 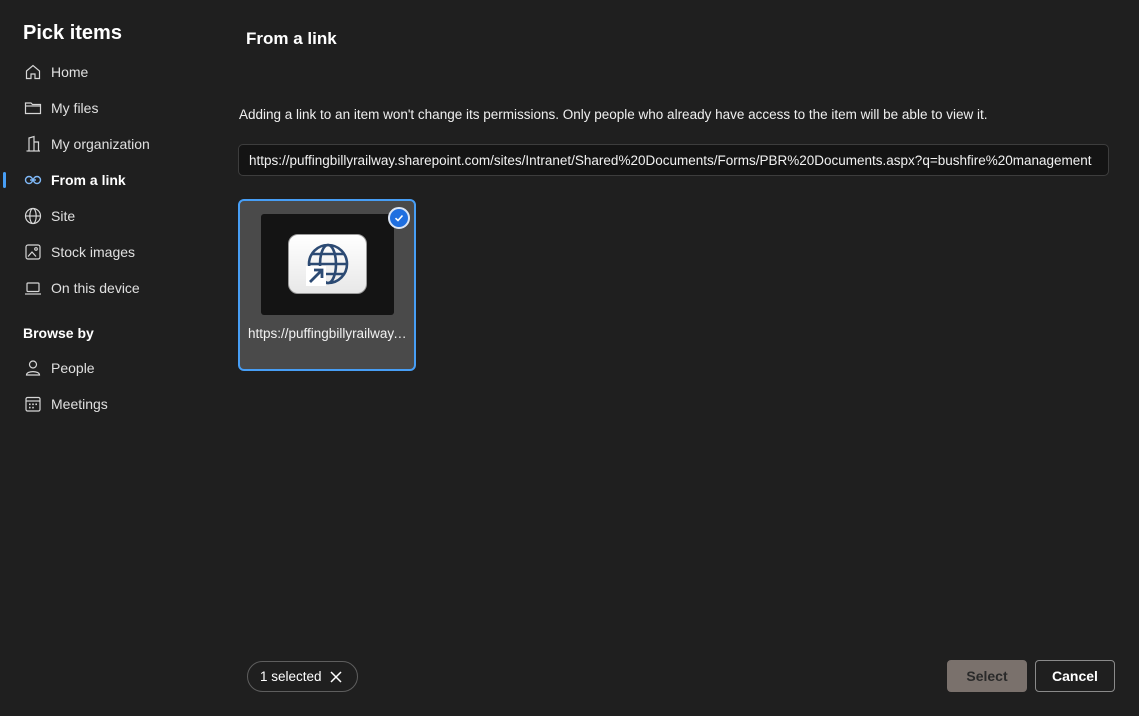 I want to click on sidebar-item-label: My files, so click(x=75, y=108).